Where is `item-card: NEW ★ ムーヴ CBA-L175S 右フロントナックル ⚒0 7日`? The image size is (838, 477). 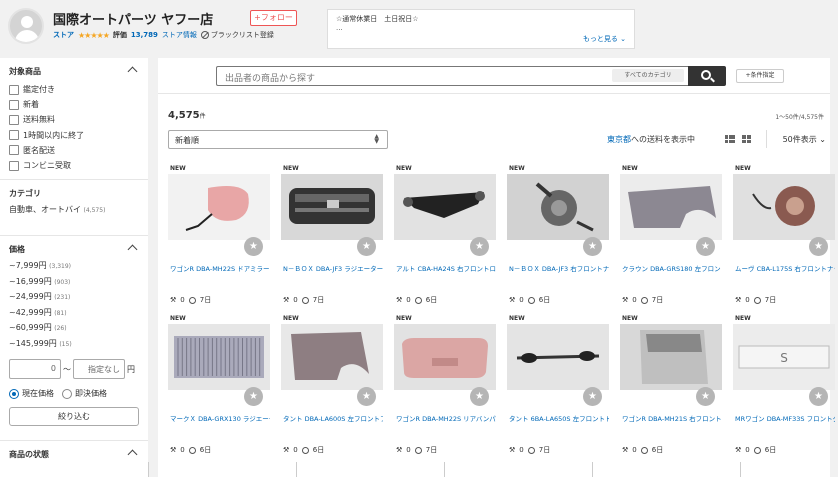
item-card: NEW ★ ムーヴ CBA-L175S 右フロントナックル ⚒0 7日 is located at coordinates (785, 232).